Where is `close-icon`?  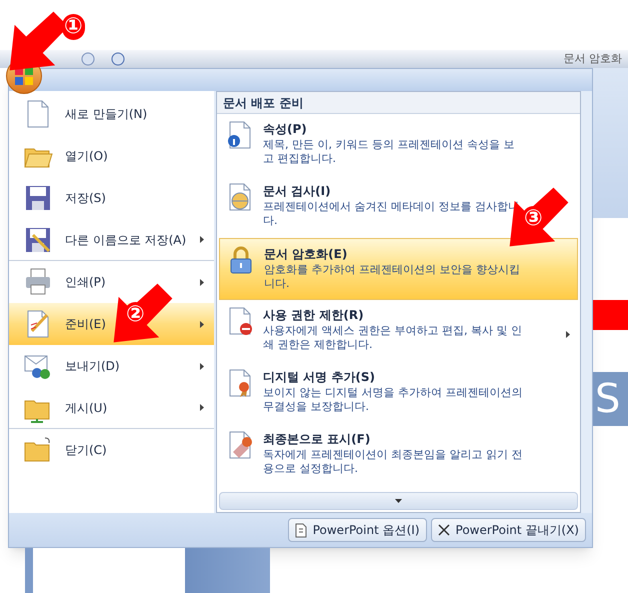 close-icon is located at coordinates (444, 530).